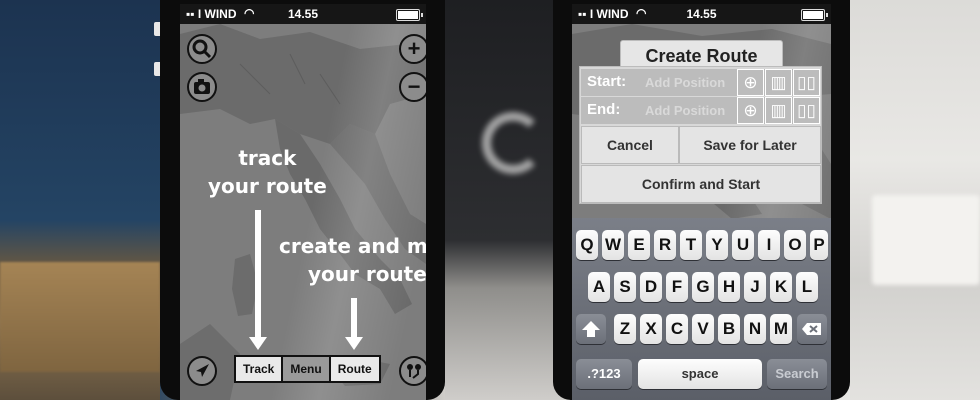  I want to click on key-g: G, so click(703, 287).